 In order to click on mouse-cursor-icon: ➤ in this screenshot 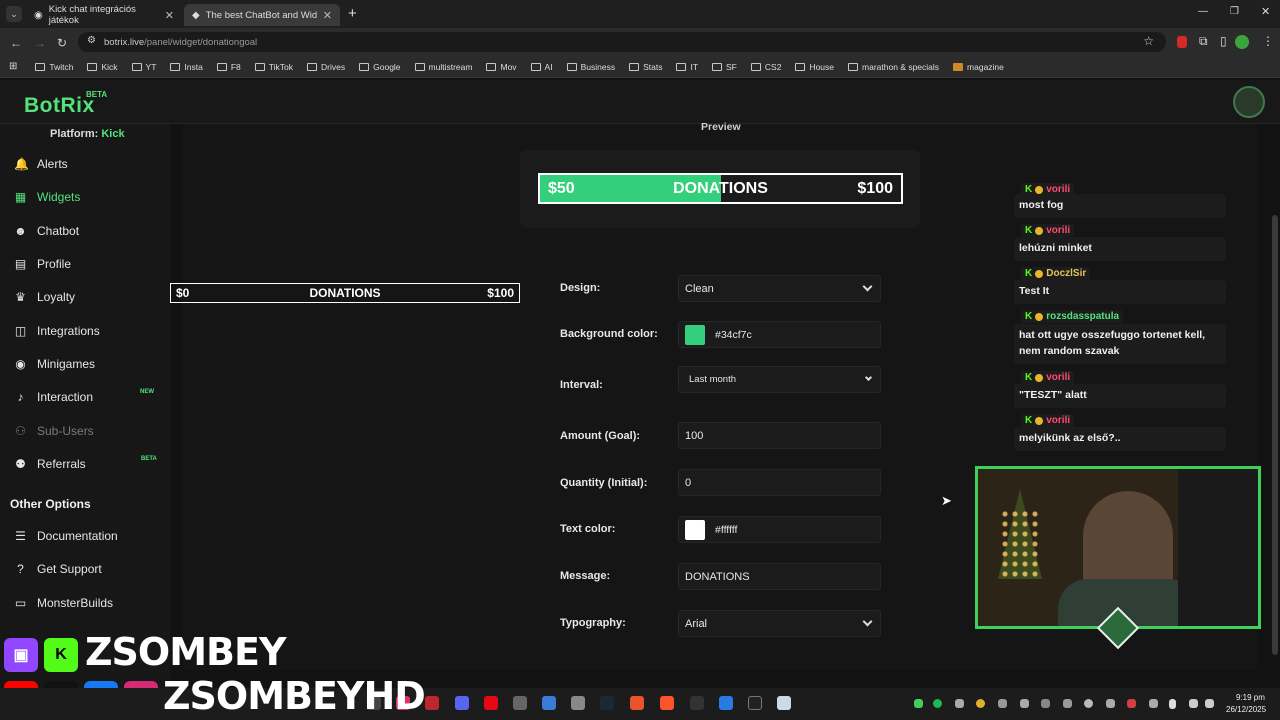, I will do `click(946, 500)`.